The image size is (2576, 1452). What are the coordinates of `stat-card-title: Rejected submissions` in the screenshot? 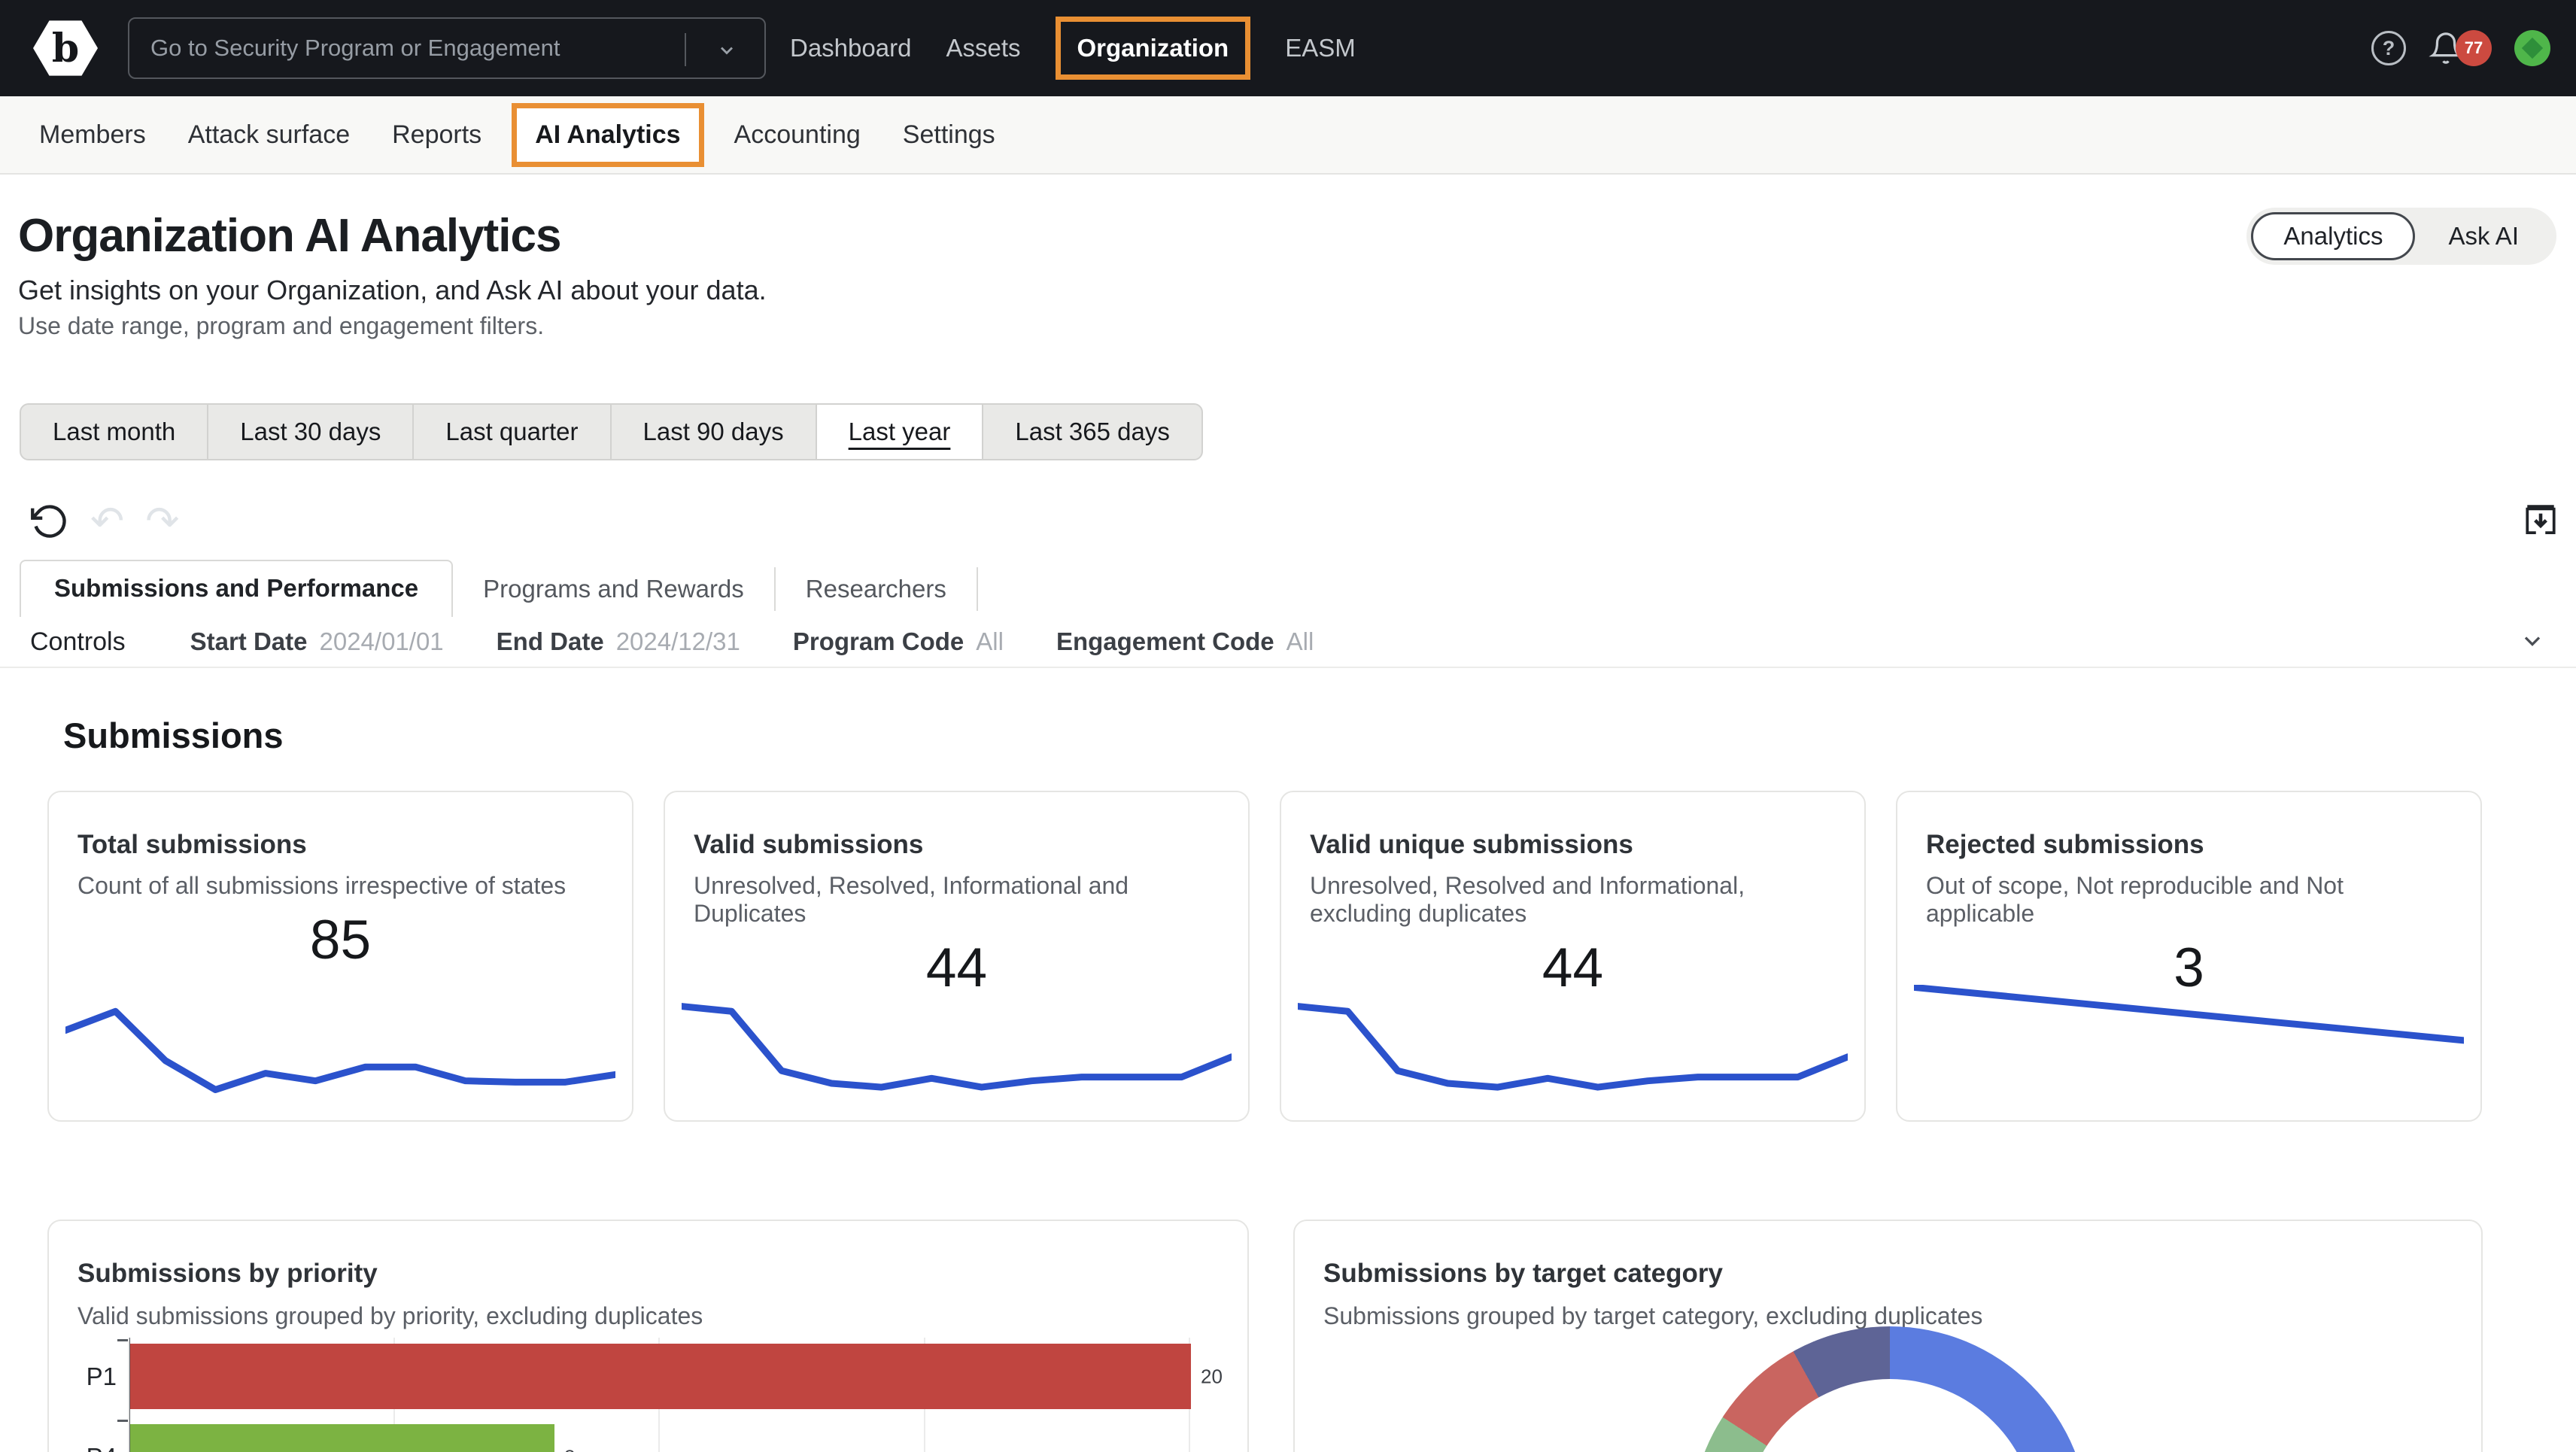 It's located at (2065, 844).